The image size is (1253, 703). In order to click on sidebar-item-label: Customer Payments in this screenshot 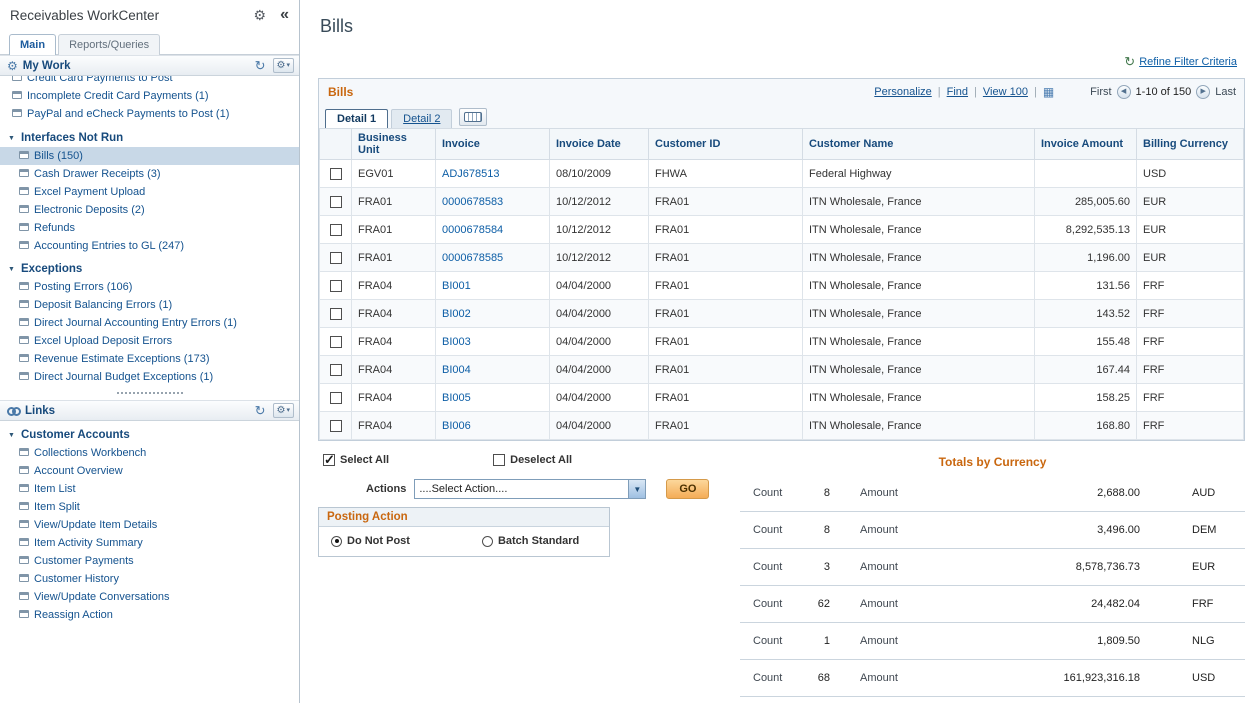, I will do `click(84, 560)`.